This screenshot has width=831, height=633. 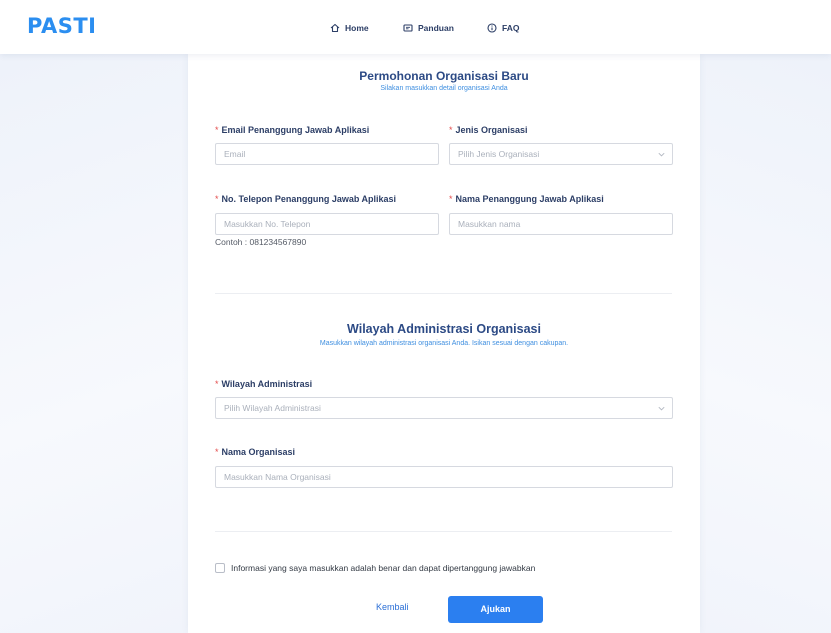 What do you see at coordinates (392, 607) in the screenshot?
I see `back-button: Kembali` at bounding box center [392, 607].